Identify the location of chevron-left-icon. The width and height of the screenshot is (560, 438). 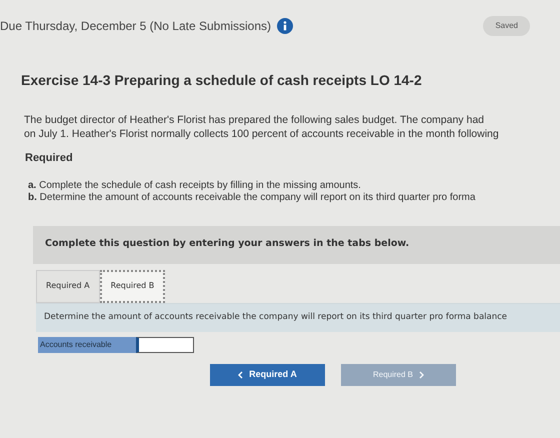
(241, 374).